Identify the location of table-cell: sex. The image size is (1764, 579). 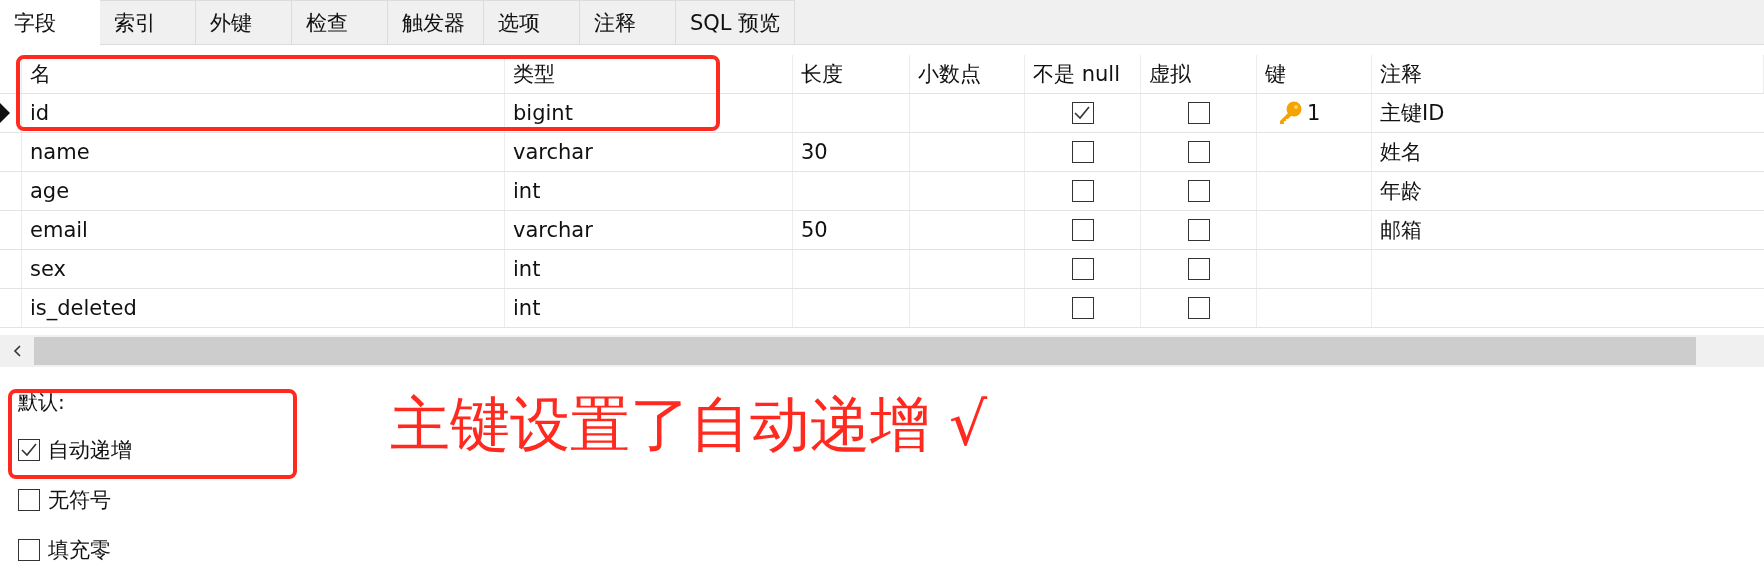
(48, 269).